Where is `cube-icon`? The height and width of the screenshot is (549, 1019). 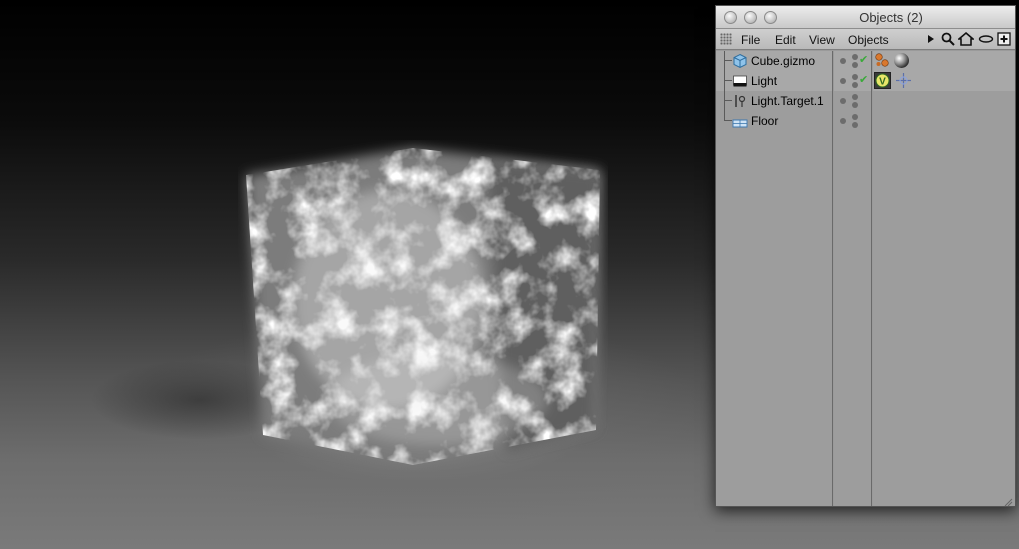 cube-icon is located at coordinates (740, 61).